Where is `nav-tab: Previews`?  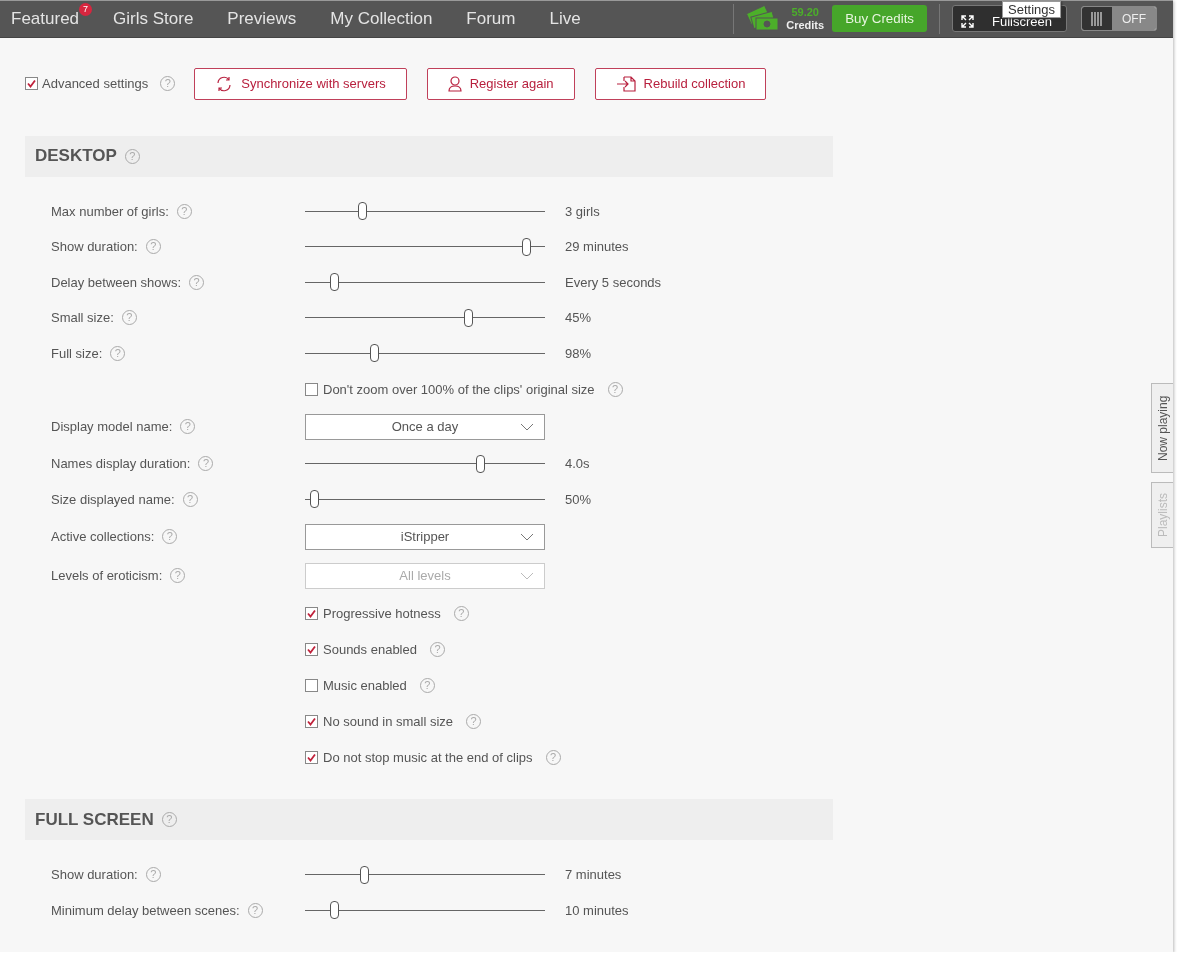 nav-tab: Previews is located at coordinates (262, 18).